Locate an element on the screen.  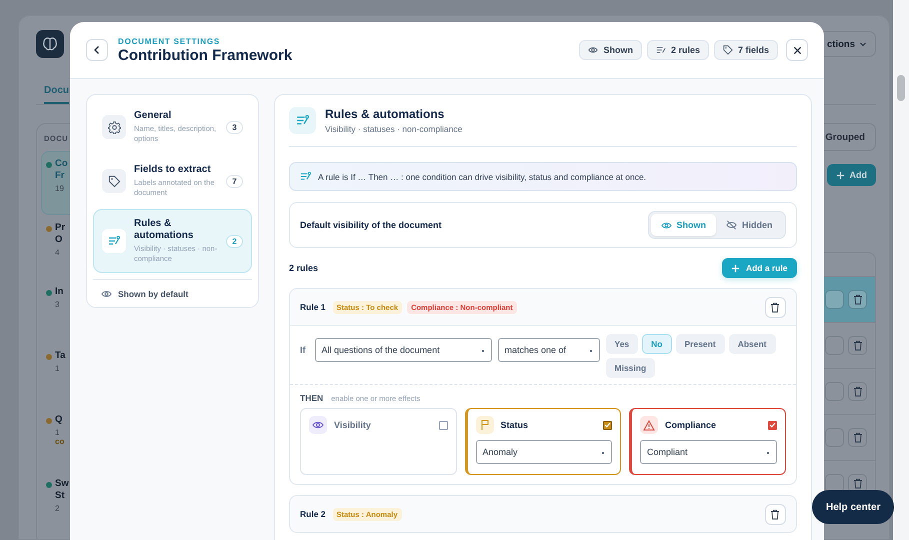
document-title: Pr is located at coordinates (60, 228).